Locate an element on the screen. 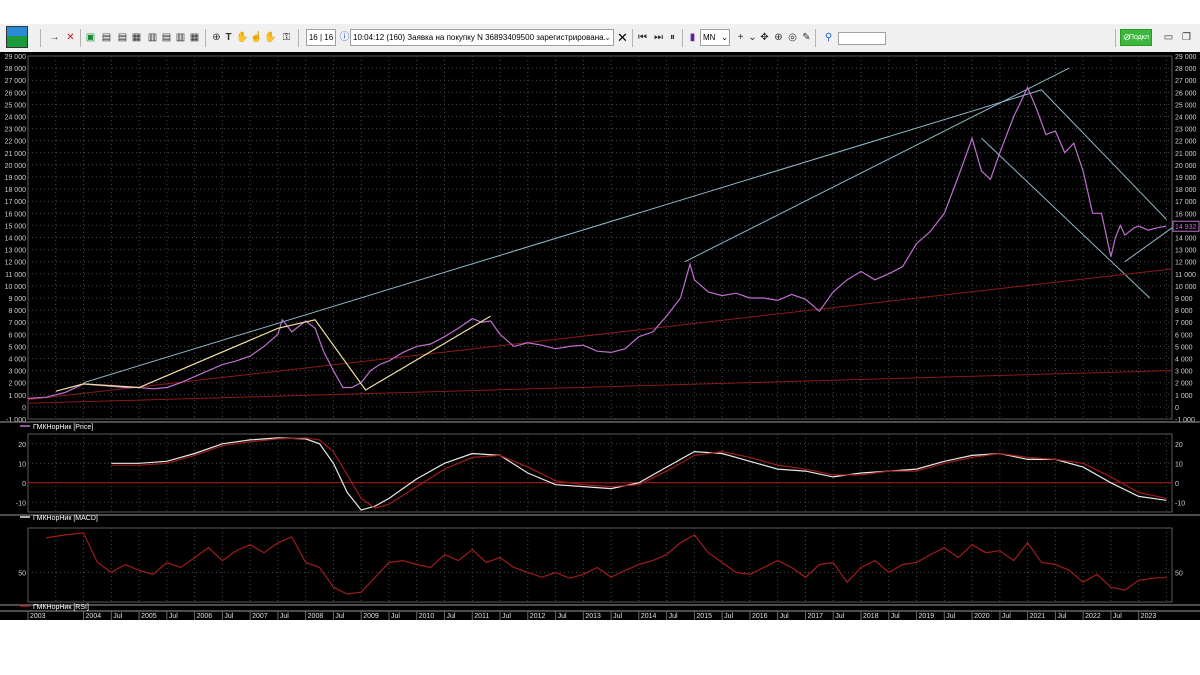  x-tick-label: 2014 is located at coordinates (649, 616).